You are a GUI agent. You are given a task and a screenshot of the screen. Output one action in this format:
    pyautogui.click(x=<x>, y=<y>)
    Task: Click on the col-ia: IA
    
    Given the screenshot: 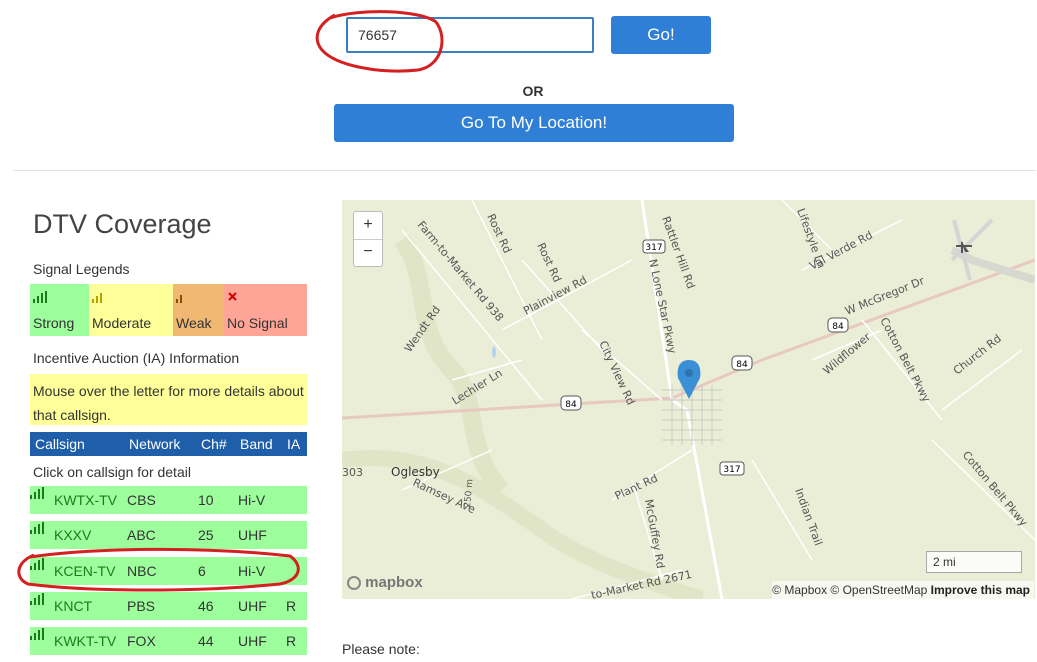 What is the action you would take?
    pyautogui.click(x=294, y=444)
    